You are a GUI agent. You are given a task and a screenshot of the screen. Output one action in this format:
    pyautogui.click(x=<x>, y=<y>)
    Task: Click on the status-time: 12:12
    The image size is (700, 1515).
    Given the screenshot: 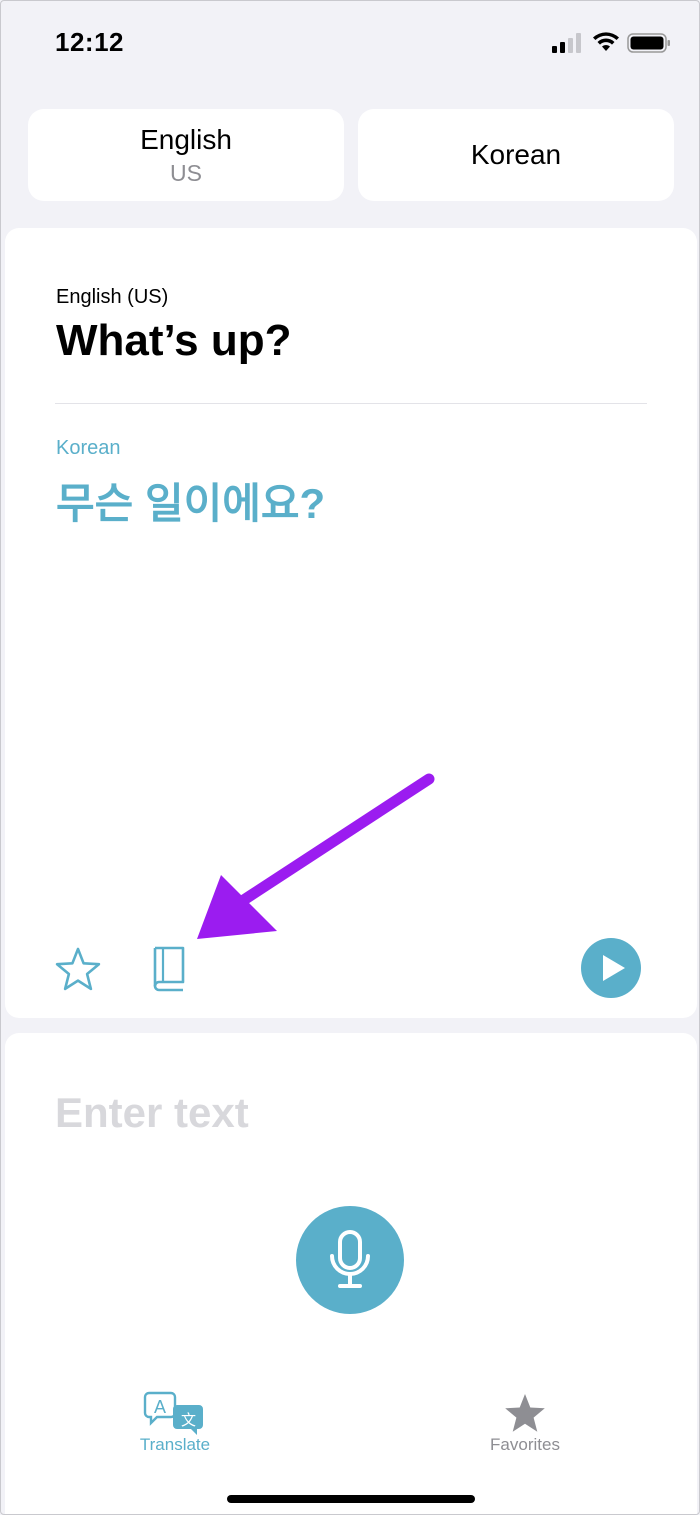 What is the action you would take?
    pyautogui.click(x=89, y=42)
    